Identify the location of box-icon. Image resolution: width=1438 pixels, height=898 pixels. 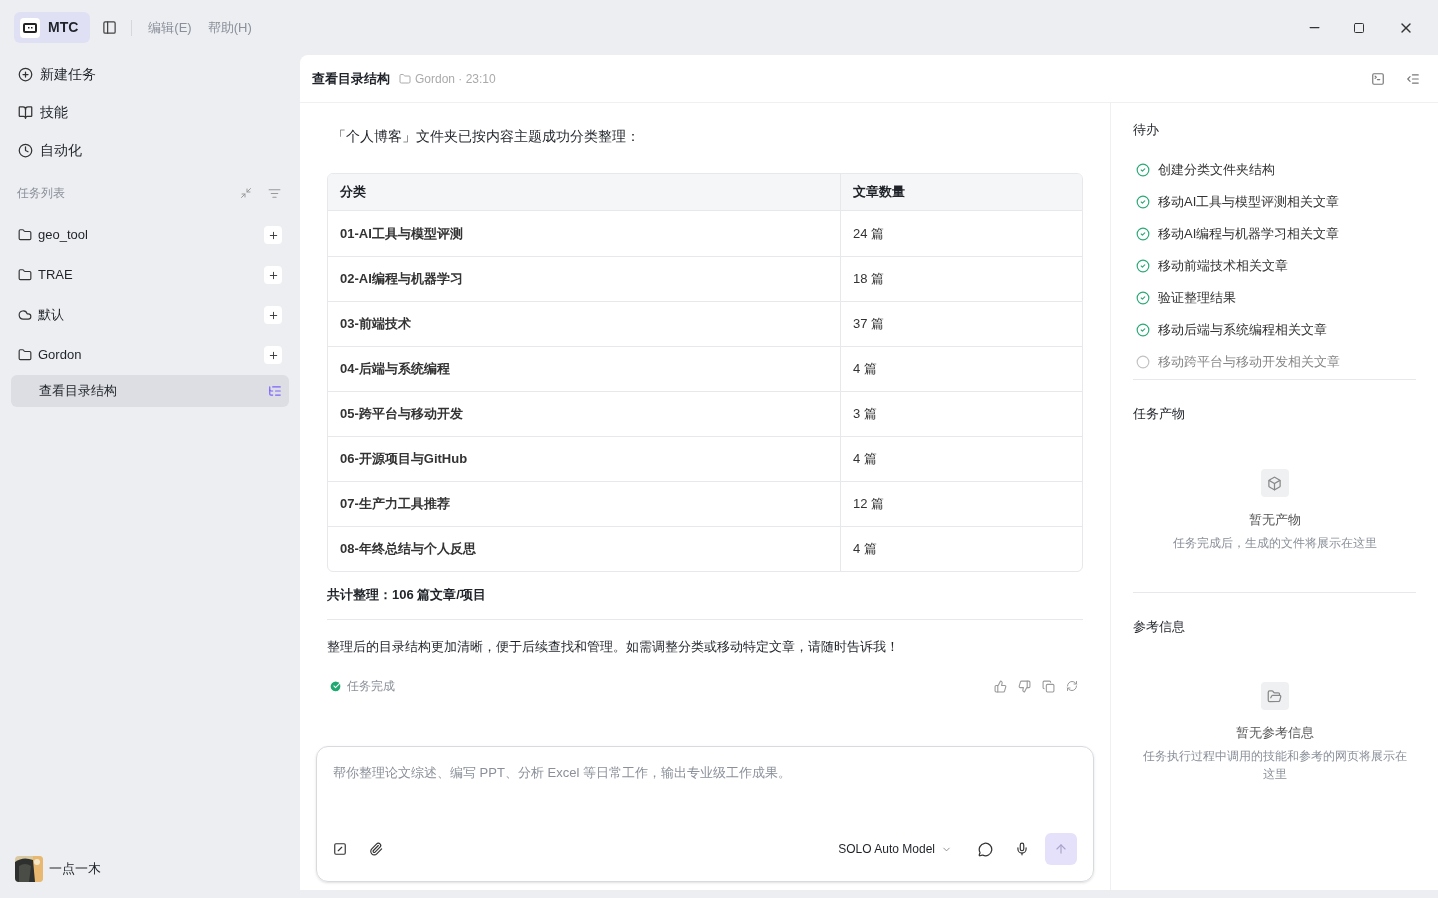
(1274, 483).